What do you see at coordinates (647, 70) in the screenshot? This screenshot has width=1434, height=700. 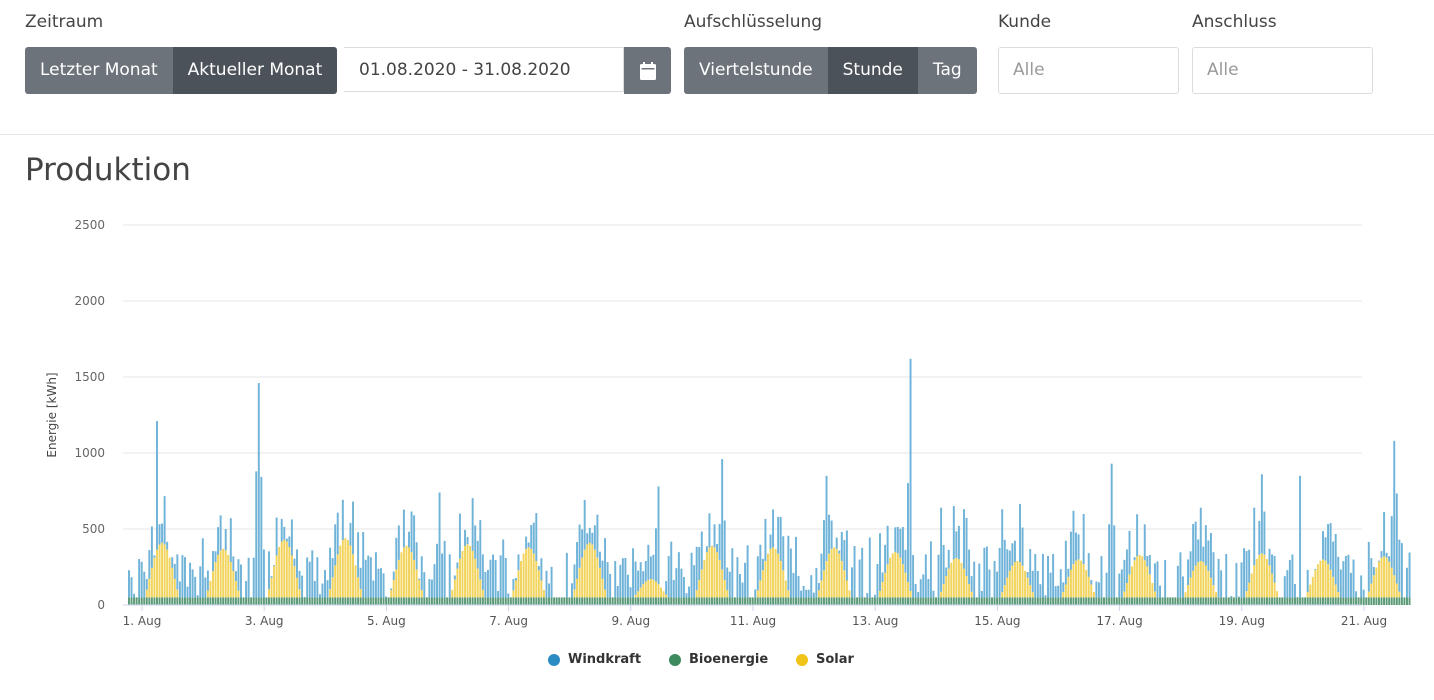 I see `calendar-button` at bounding box center [647, 70].